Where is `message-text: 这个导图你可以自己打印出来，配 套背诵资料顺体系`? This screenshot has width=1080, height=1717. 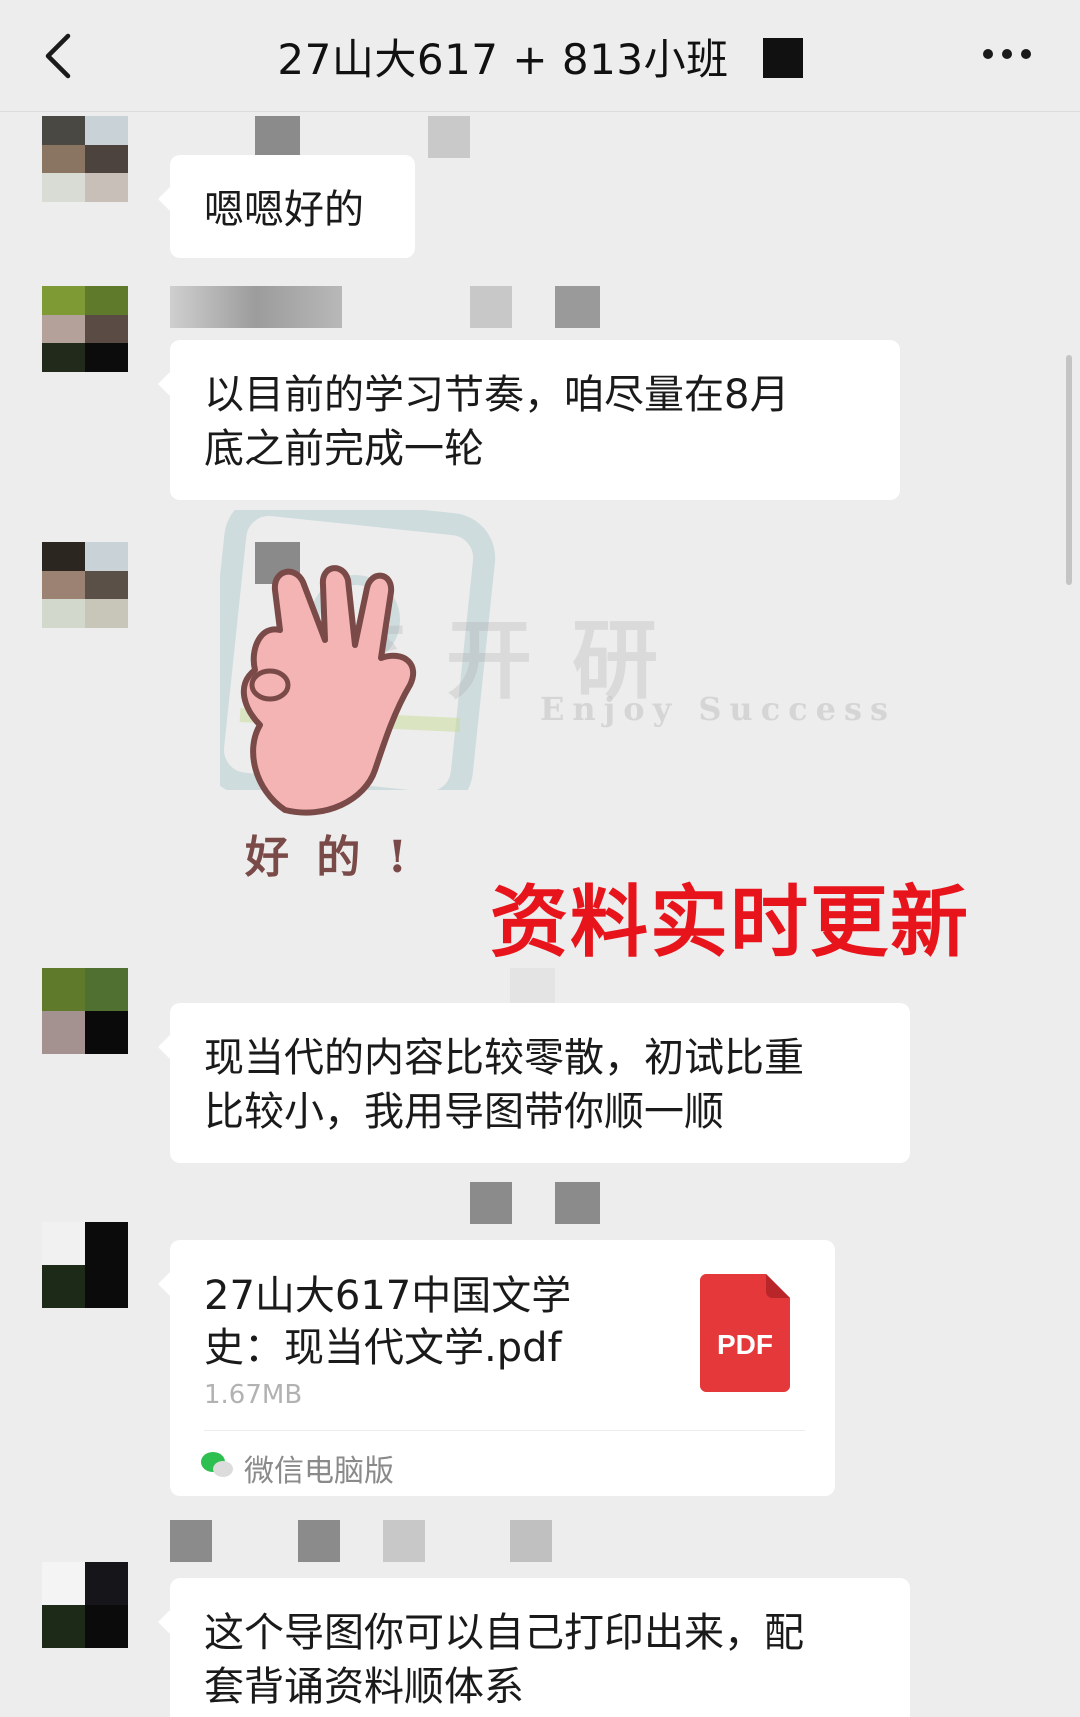
message-text: 这个导图你可以自己打印出来，配 套背诵资料顺体系 is located at coordinates (504, 1660).